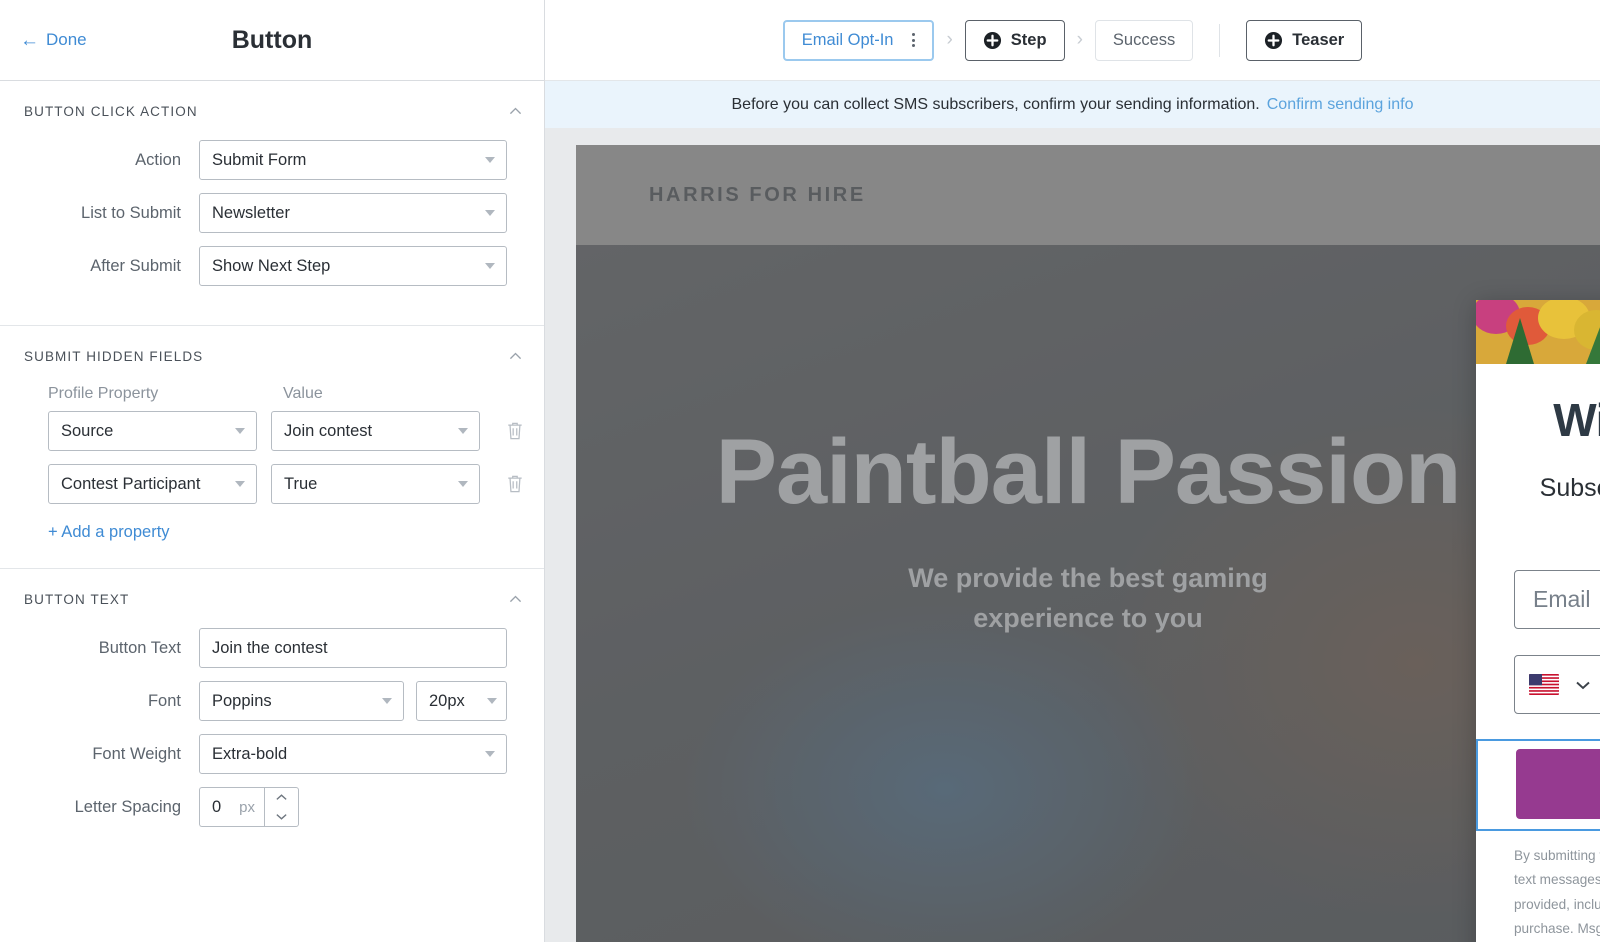  I want to click on cta-selection-outline: Join the contest, so click(1538, 785).